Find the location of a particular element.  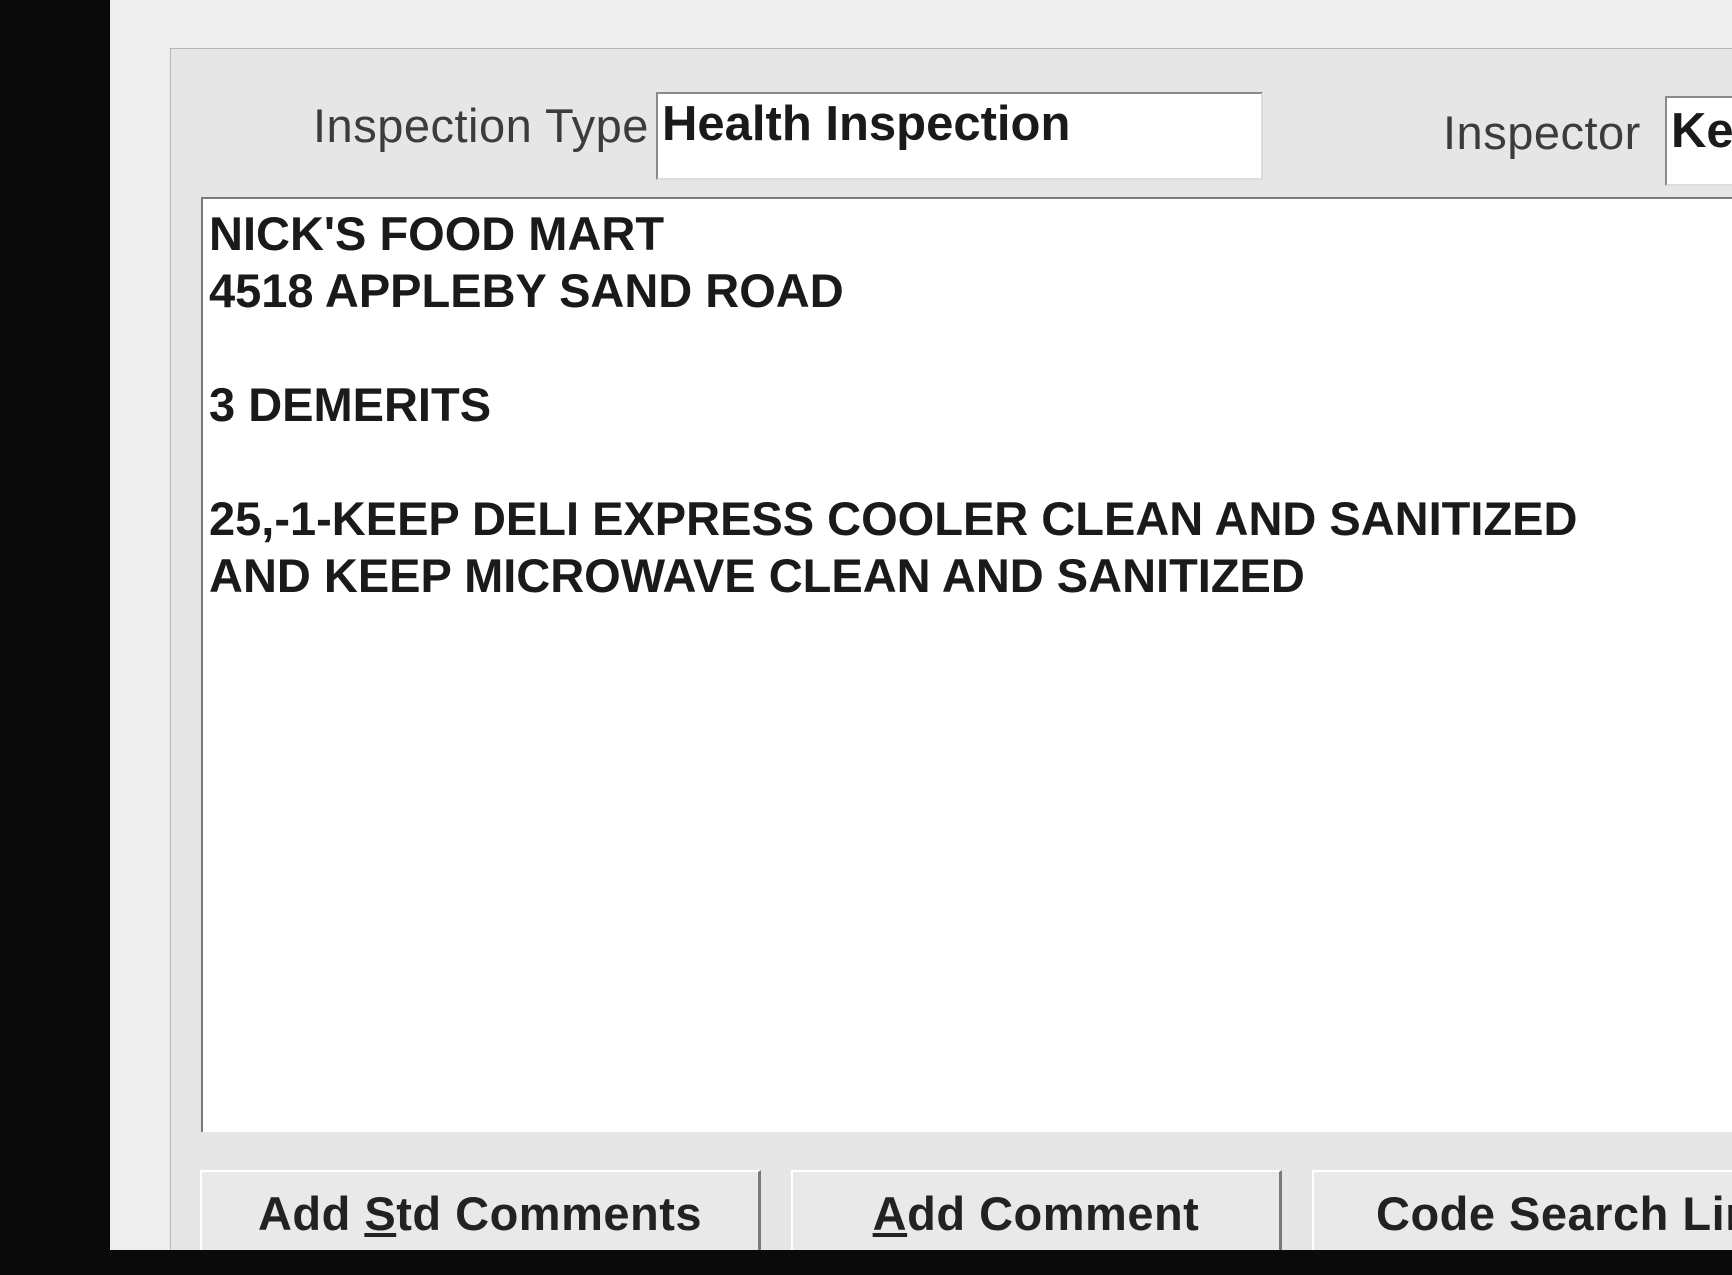

comment-line: 3 DEMERITS is located at coordinates (350, 404).